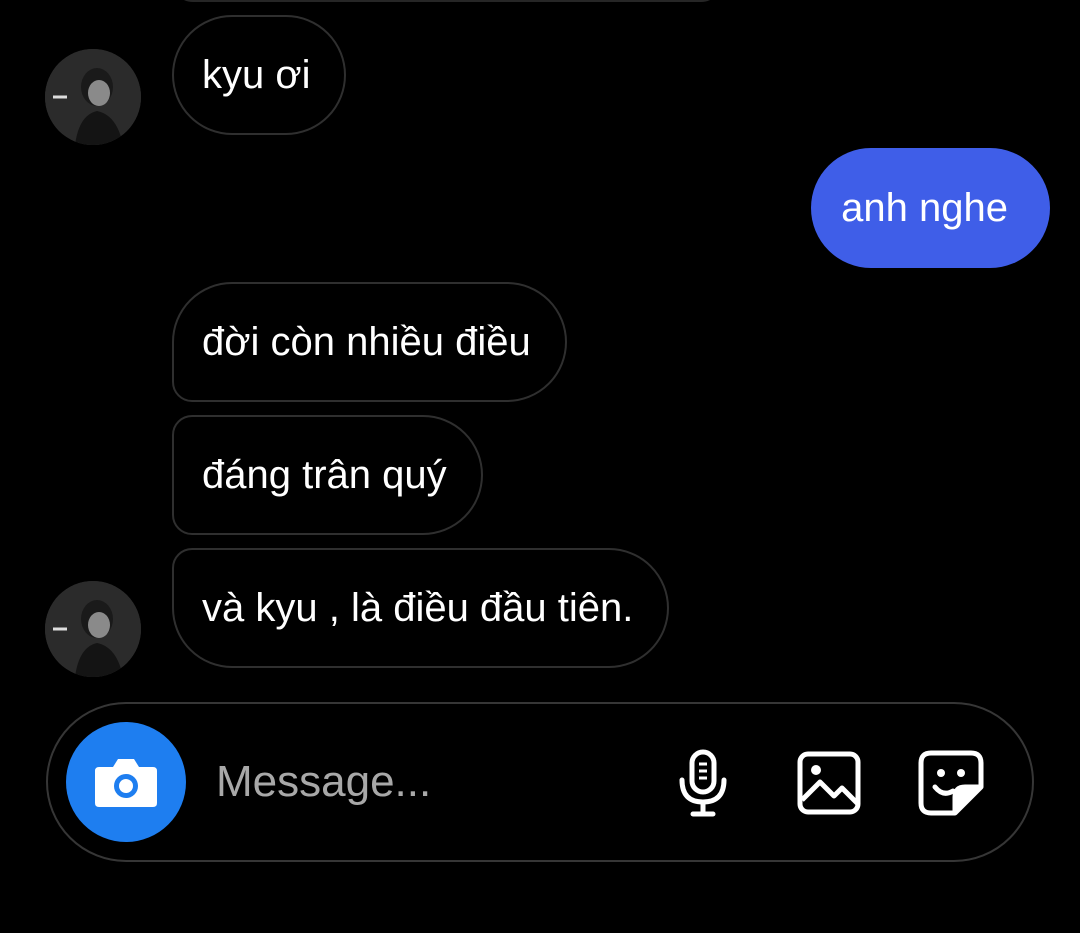 The width and height of the screenshot is (1080, 933). Describe the element at coordinates (418, 608) in the screenshot. I see `message-text: và kyu , là điều đầu tiên.` at that location.